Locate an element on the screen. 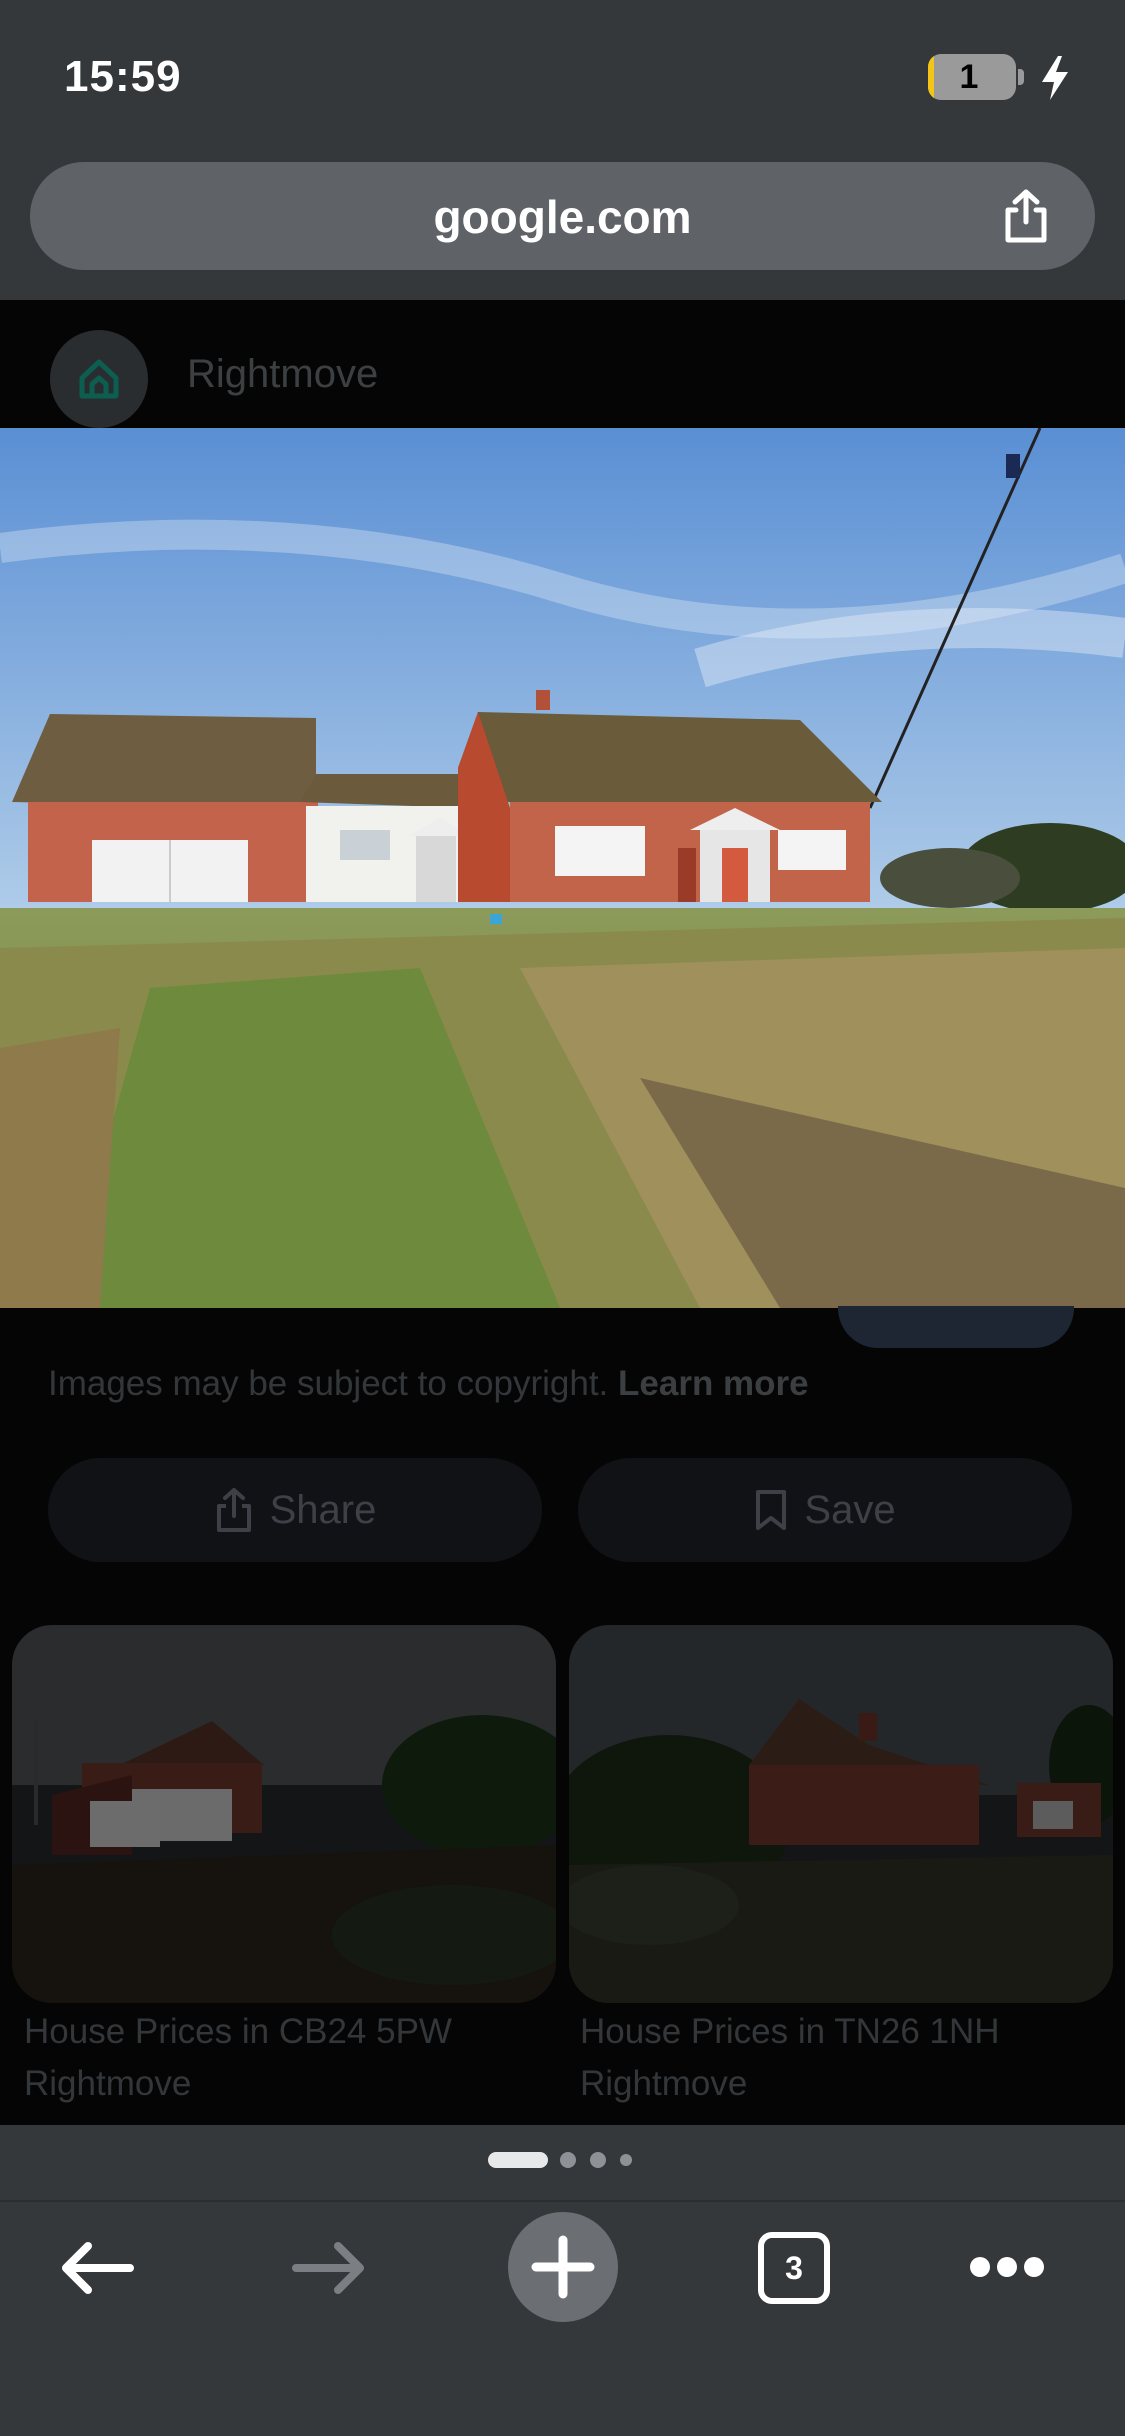 This screenshot has height=2436, width=1125. more-menu-icon is located at coordinates (1007, 2267).